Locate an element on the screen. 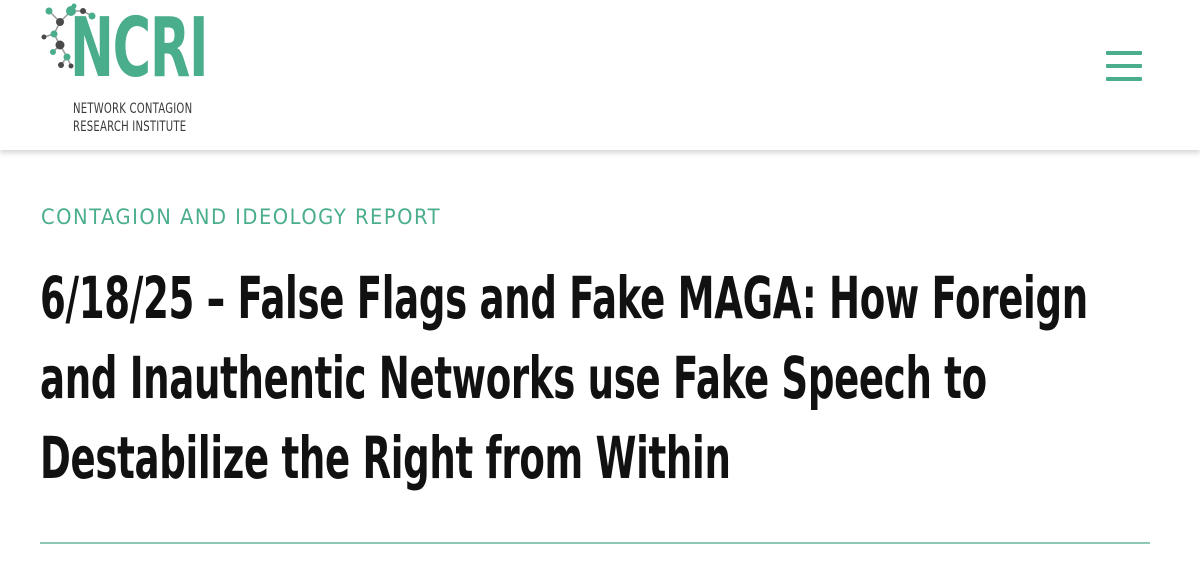 The image size is (1200, 580). logo-wordmark: NCRI is located at coordinates (139, 48).